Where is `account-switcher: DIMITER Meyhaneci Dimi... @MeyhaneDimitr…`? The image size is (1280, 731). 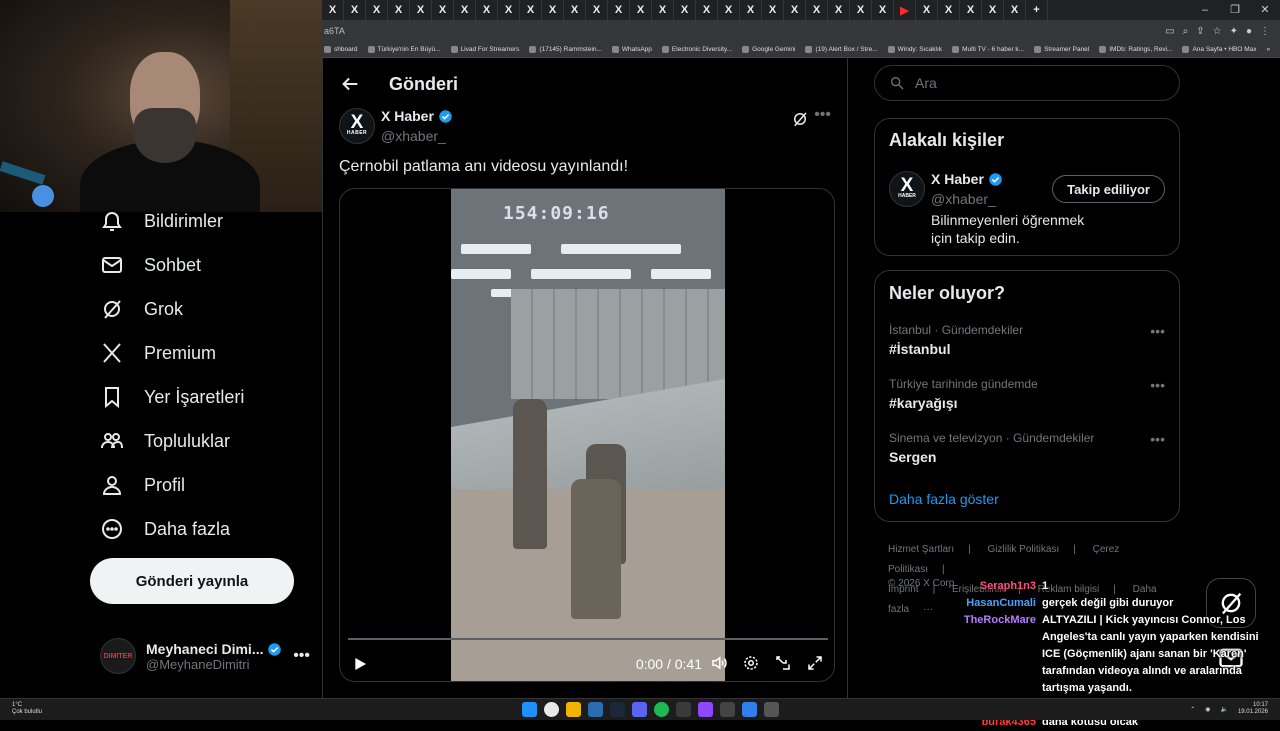 account-switcher: DIMITER Meyhaneci Dimi... @MeyhaneDimitr… is located at coordinates (205, 656).